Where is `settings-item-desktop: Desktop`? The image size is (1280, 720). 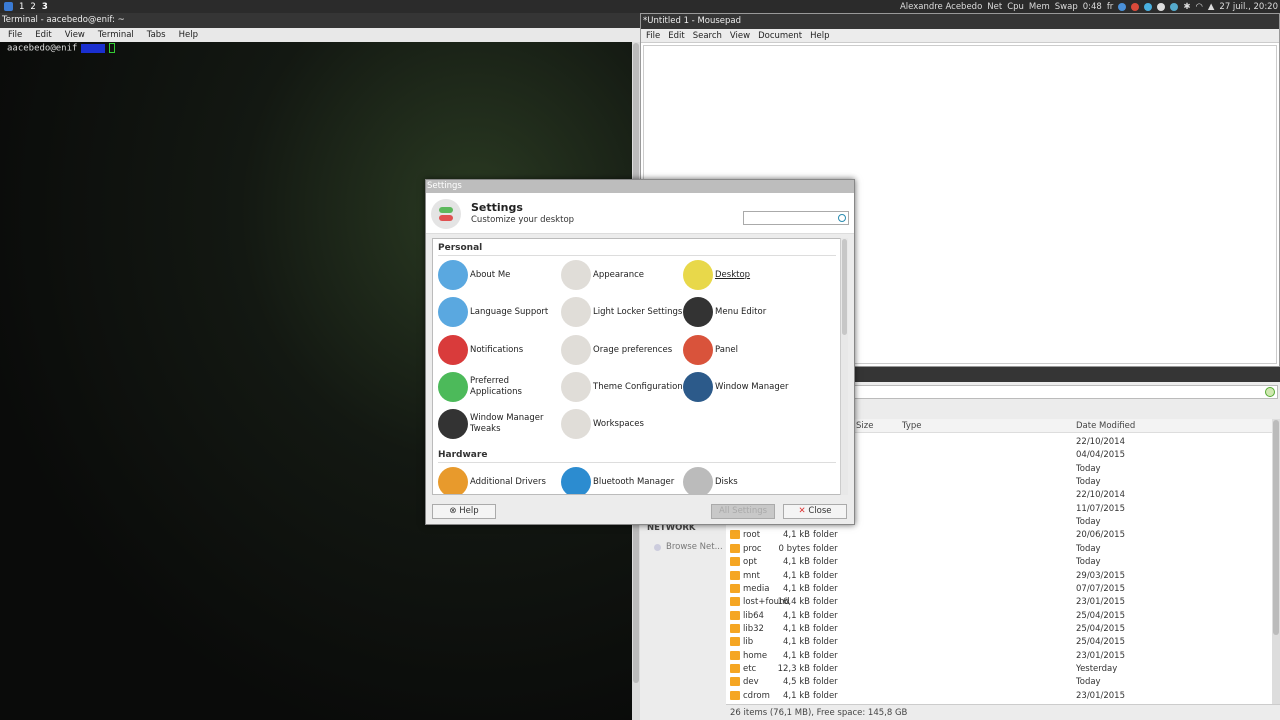 settings-item-desktop: Desktop is located at coordinates (744, 275).